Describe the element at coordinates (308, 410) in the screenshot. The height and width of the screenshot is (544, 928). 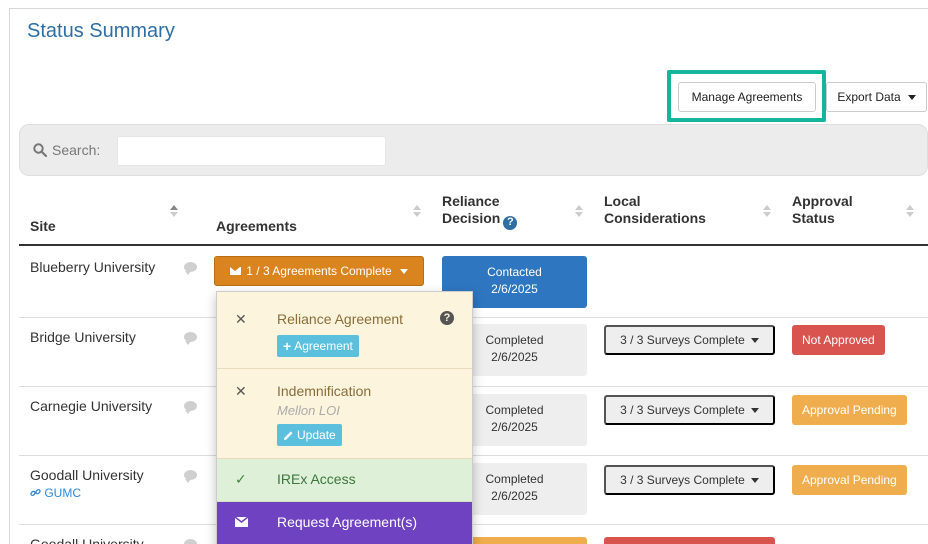
I see `menu-item-subtitle: Mellon LOI` at that location.